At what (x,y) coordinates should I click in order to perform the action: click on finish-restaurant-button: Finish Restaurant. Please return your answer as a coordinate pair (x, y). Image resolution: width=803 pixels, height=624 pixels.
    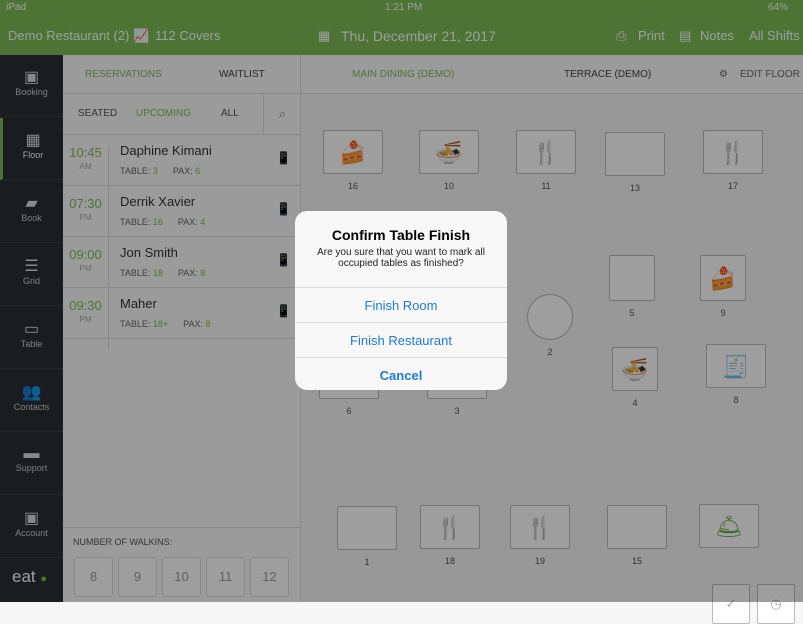
    Looking at the image, I should click on (401, 339).